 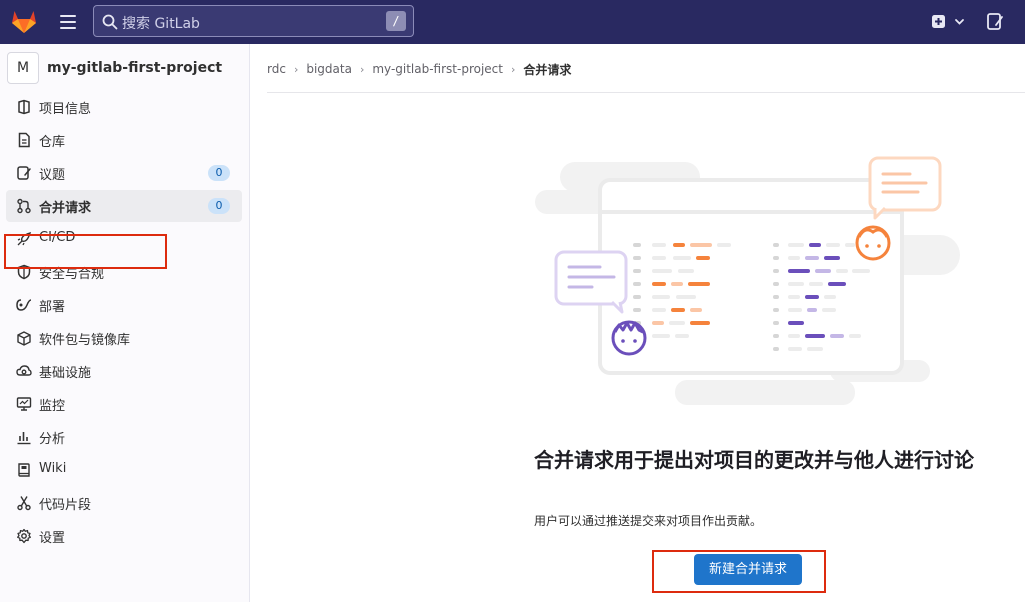 I want to click on empty-state-description: 用户可以通过推送提交来对项目作出贡献。, so click(x=648, y=521).